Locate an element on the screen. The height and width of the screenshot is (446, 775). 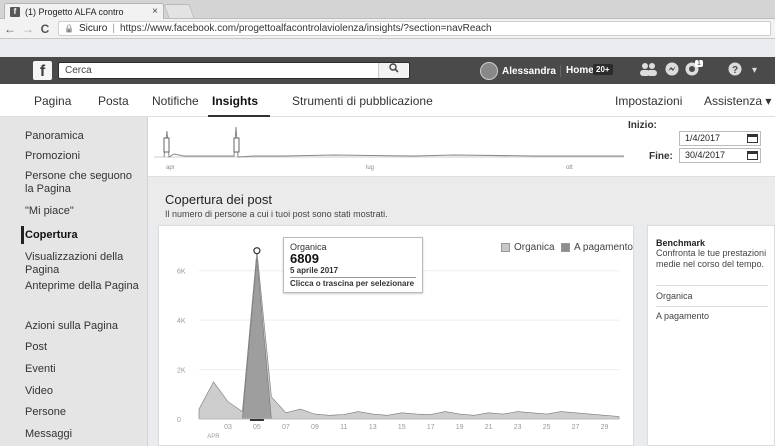
user-name: Alessandra is located at coordinates (529, 71).